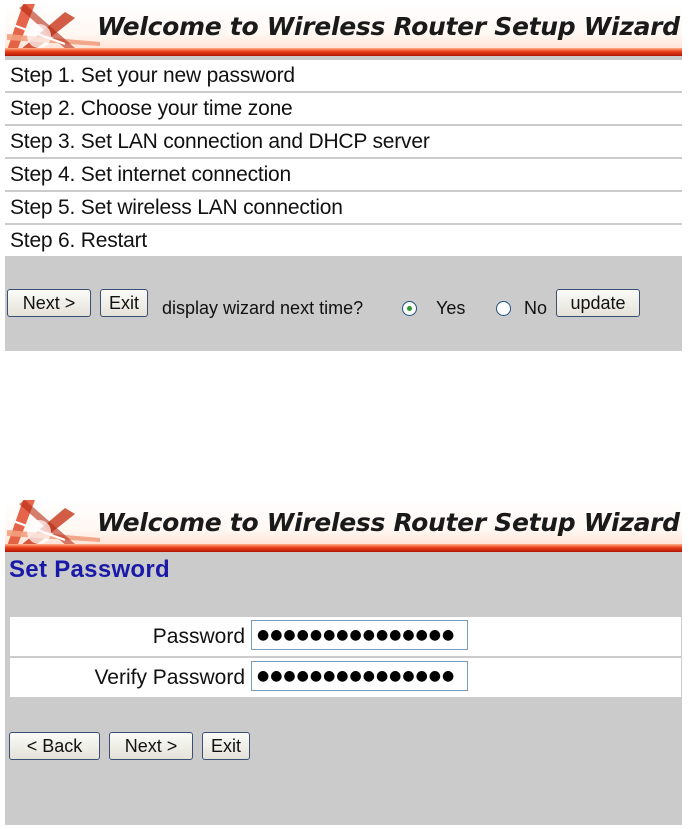  Describe the element at coordinates (263, 308) in the screenshot. I see `display-wizard-question: display wizard next time?` at that location.